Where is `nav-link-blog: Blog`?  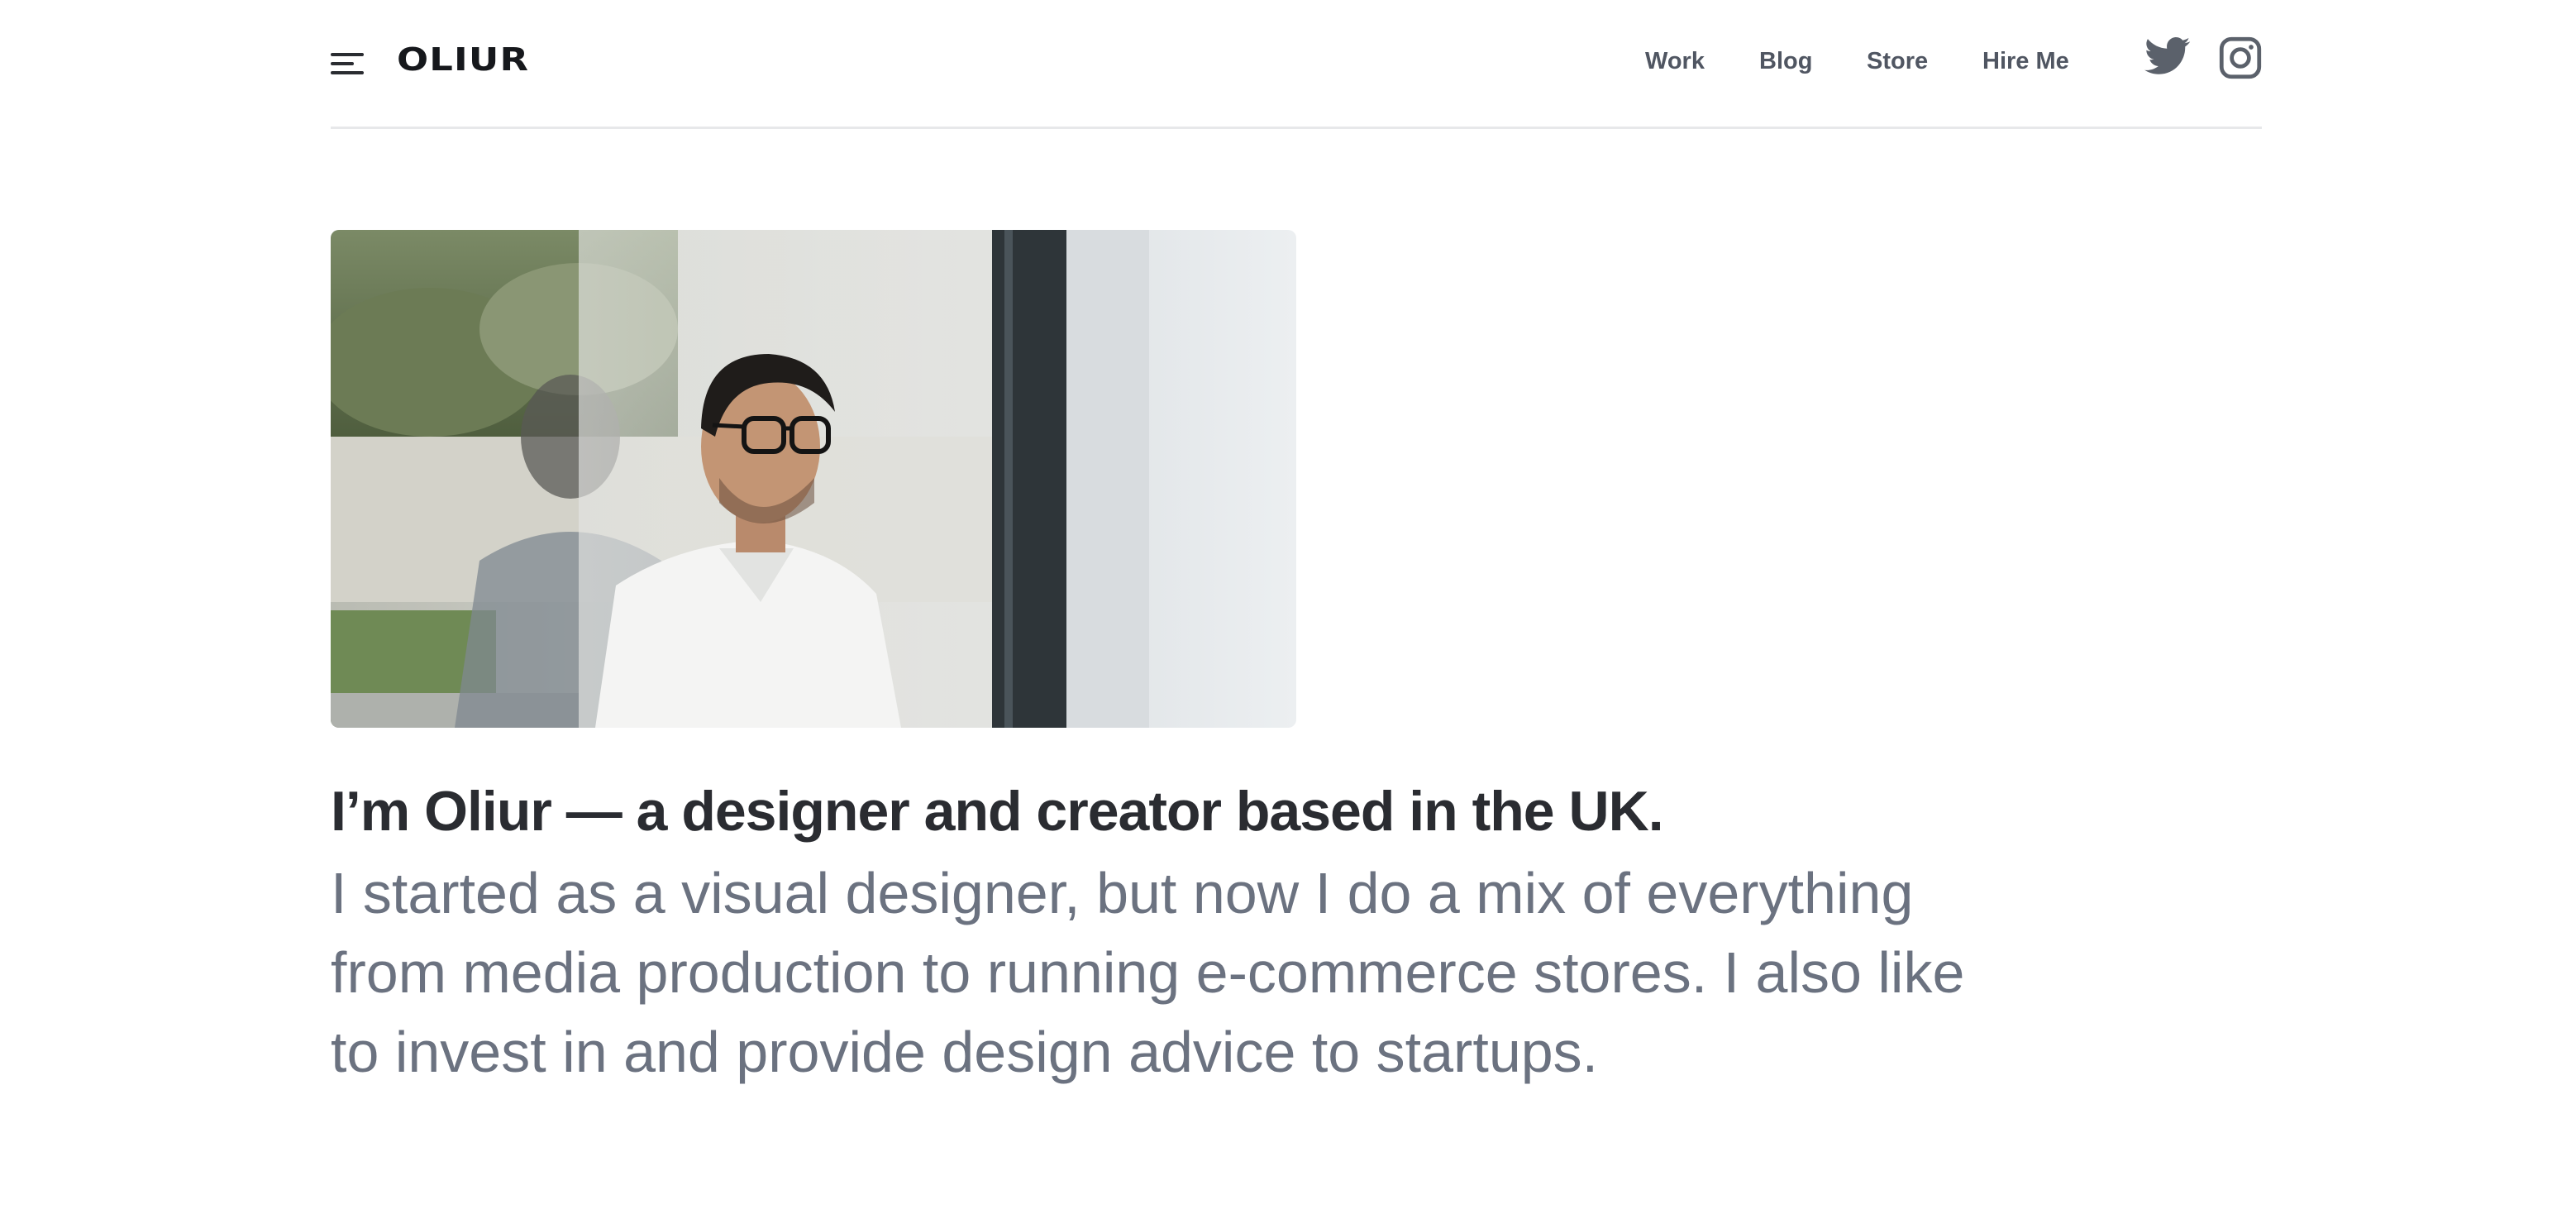
nav-link-blog: Blog is located at coordinates (1785, 61).